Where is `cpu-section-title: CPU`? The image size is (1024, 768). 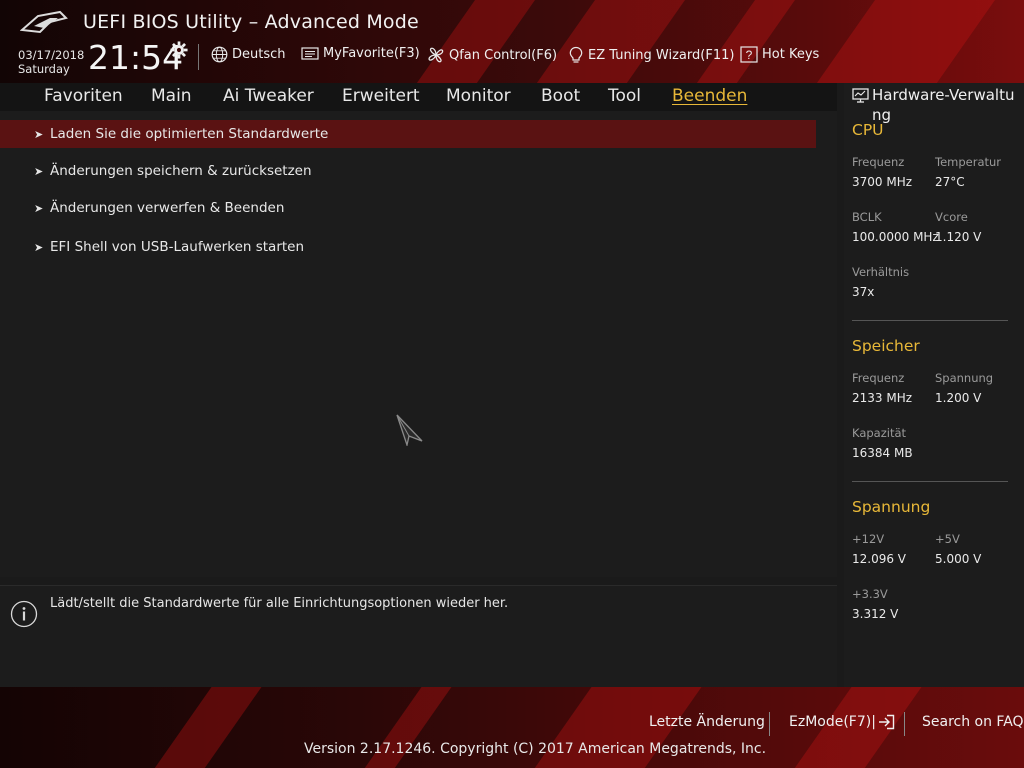
cpu-section-title: CPU is located at coordinates (868, 130).